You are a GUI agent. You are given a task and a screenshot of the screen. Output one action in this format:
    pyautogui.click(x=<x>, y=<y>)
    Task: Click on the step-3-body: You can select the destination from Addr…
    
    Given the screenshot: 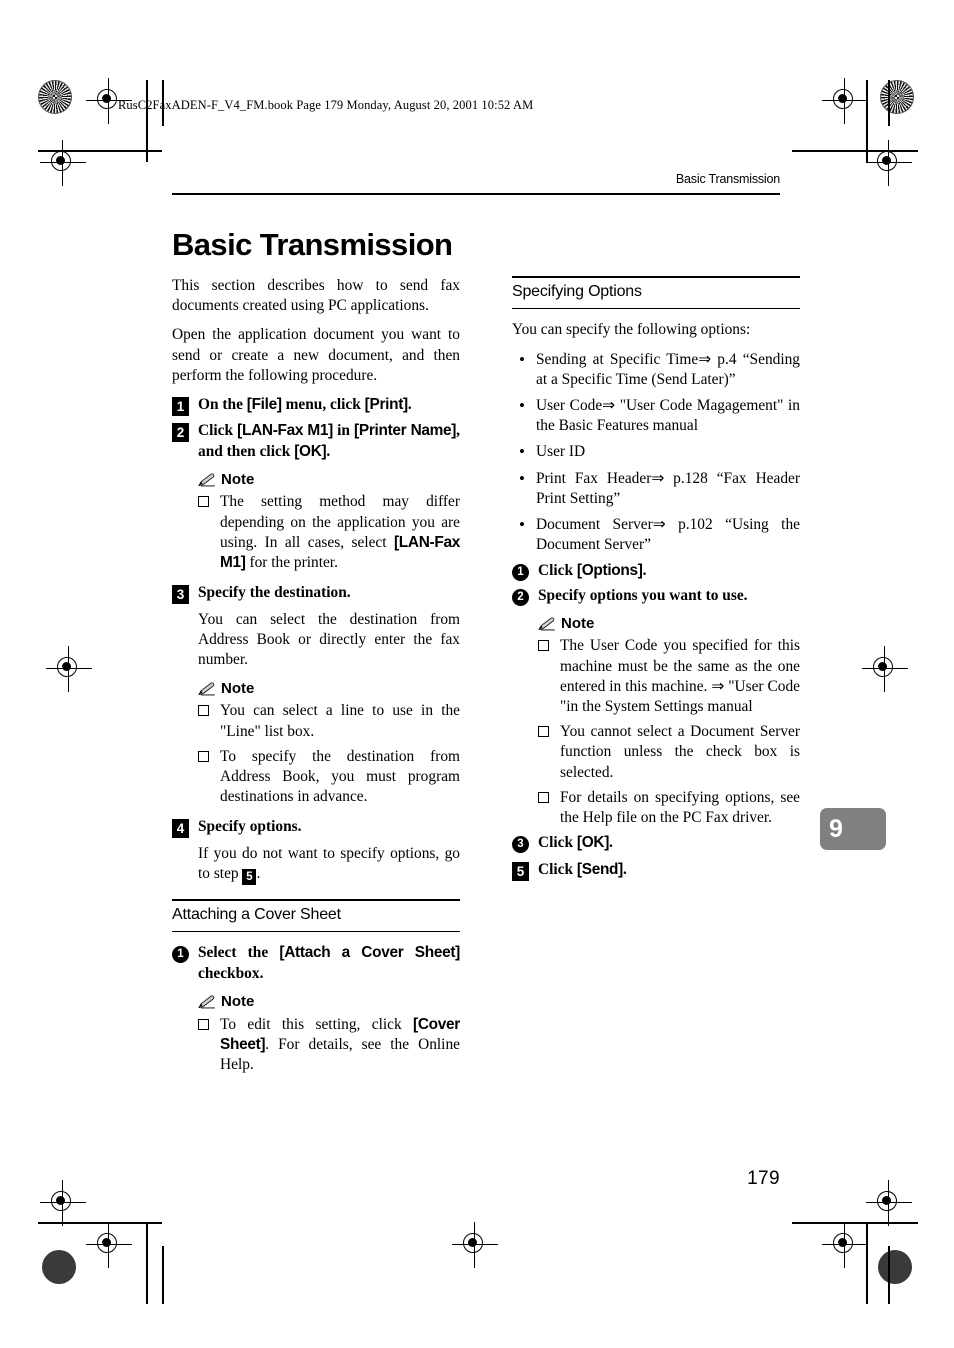 What is the action you would take?
    pyautogui.click(x=329, y=639)
    